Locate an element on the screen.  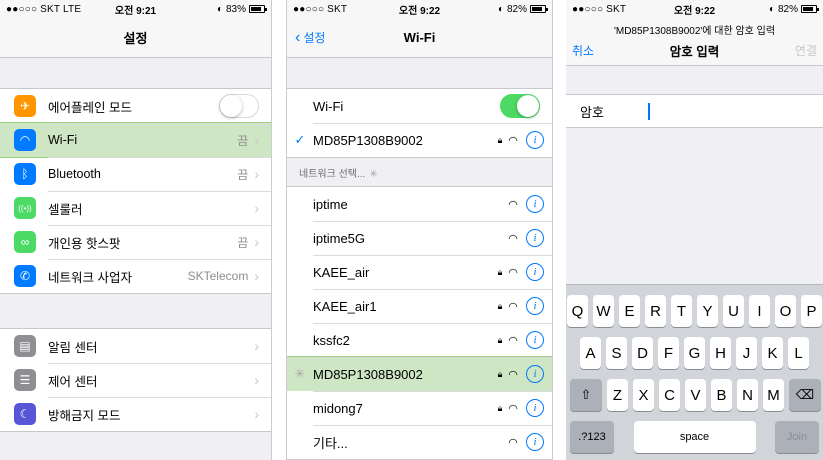
key-o: O is located at coordinates (785, 311).